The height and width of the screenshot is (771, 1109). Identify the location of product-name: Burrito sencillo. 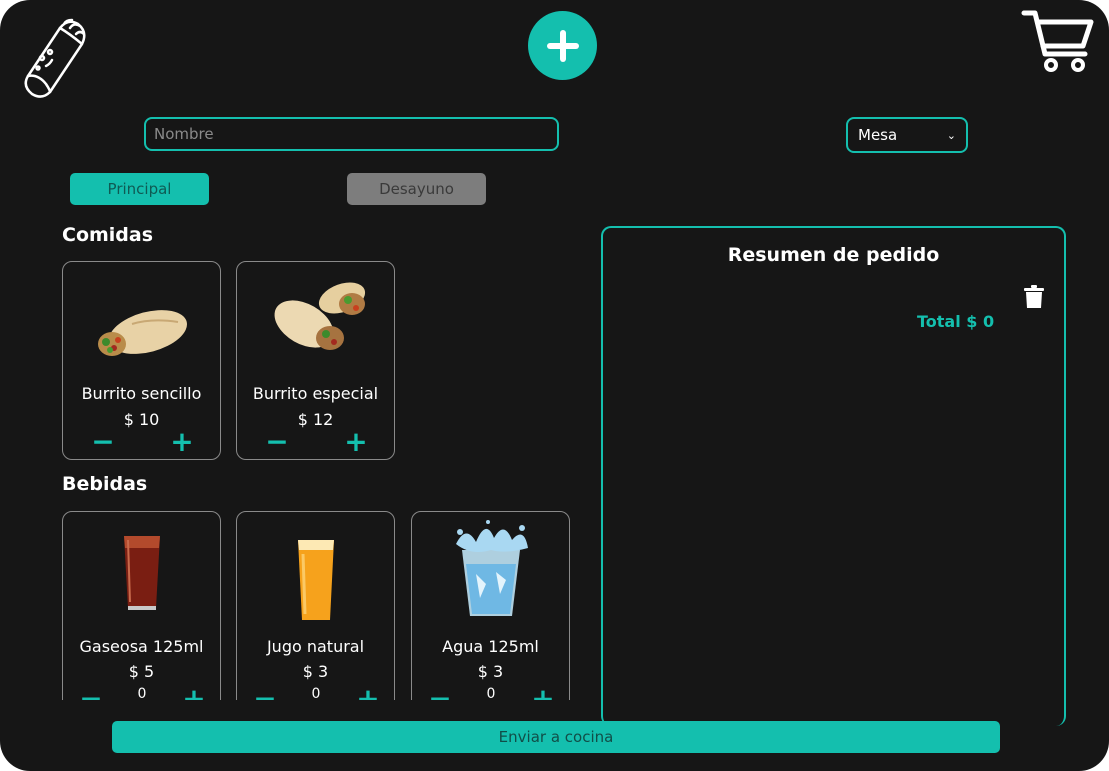
(141, 393).